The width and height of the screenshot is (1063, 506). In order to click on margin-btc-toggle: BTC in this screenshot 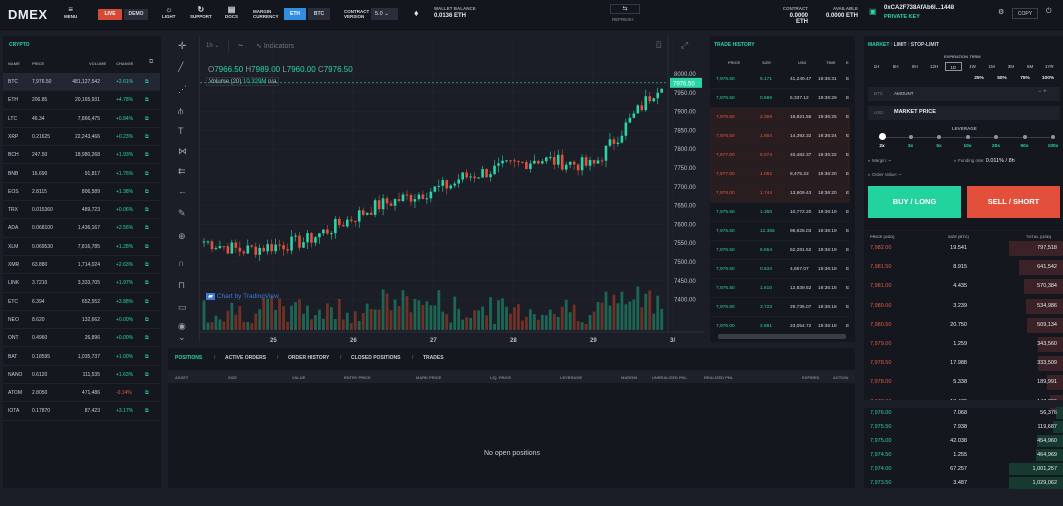, I will do `click(319, 14)`.